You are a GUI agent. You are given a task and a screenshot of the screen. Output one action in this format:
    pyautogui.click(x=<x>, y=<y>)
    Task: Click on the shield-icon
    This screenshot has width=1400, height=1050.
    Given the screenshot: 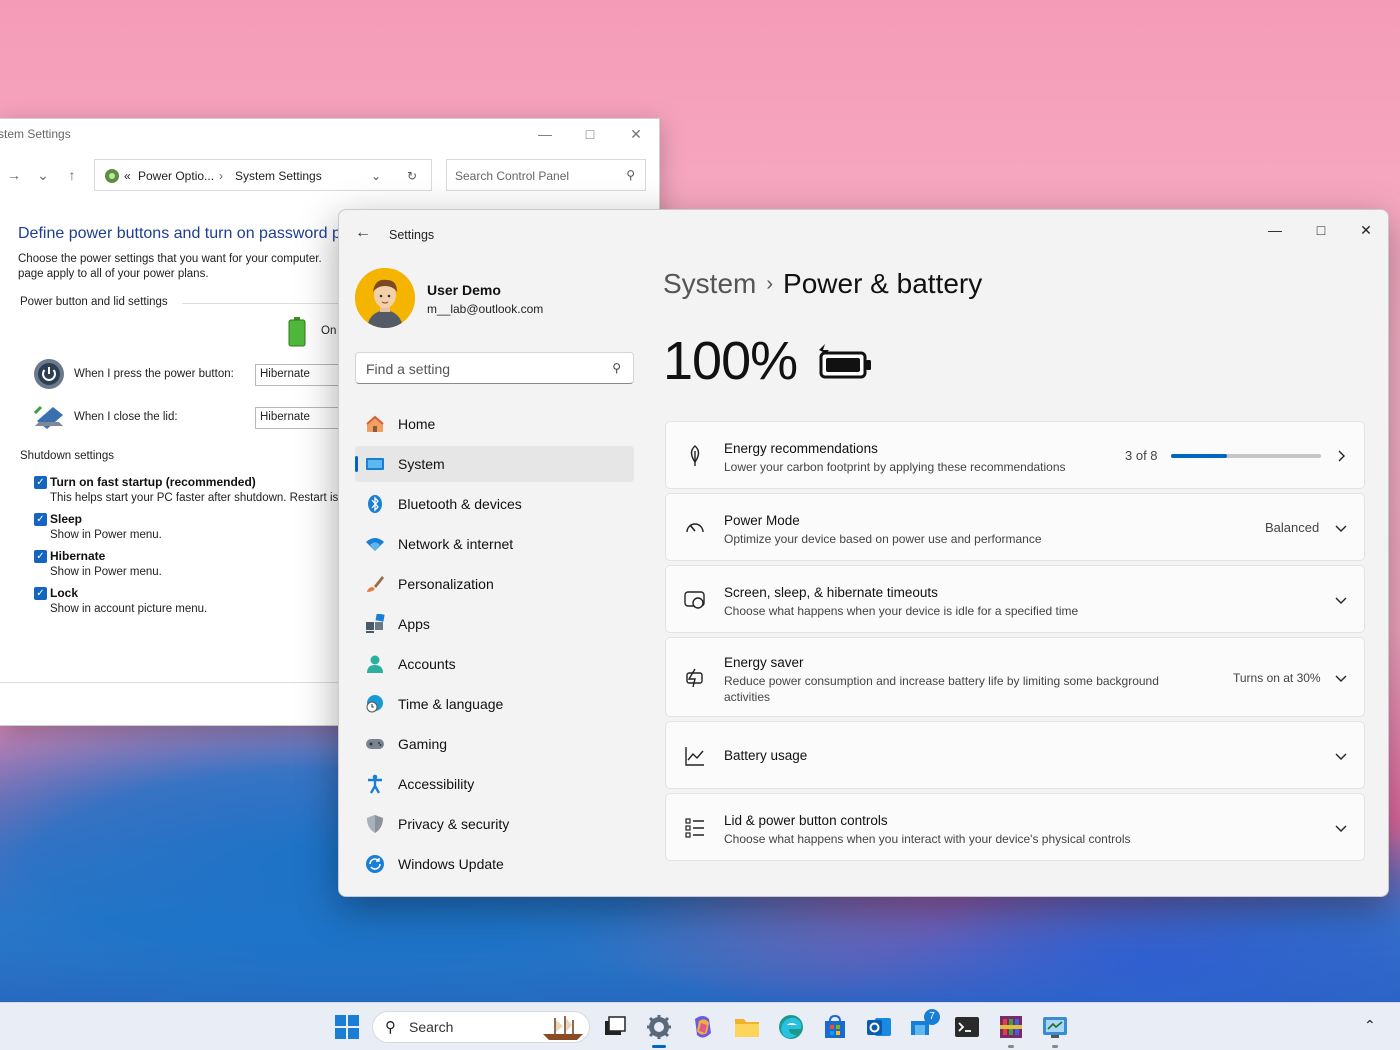 What is the action you would take?
    pyautogui.click(x=375, y=824)
    